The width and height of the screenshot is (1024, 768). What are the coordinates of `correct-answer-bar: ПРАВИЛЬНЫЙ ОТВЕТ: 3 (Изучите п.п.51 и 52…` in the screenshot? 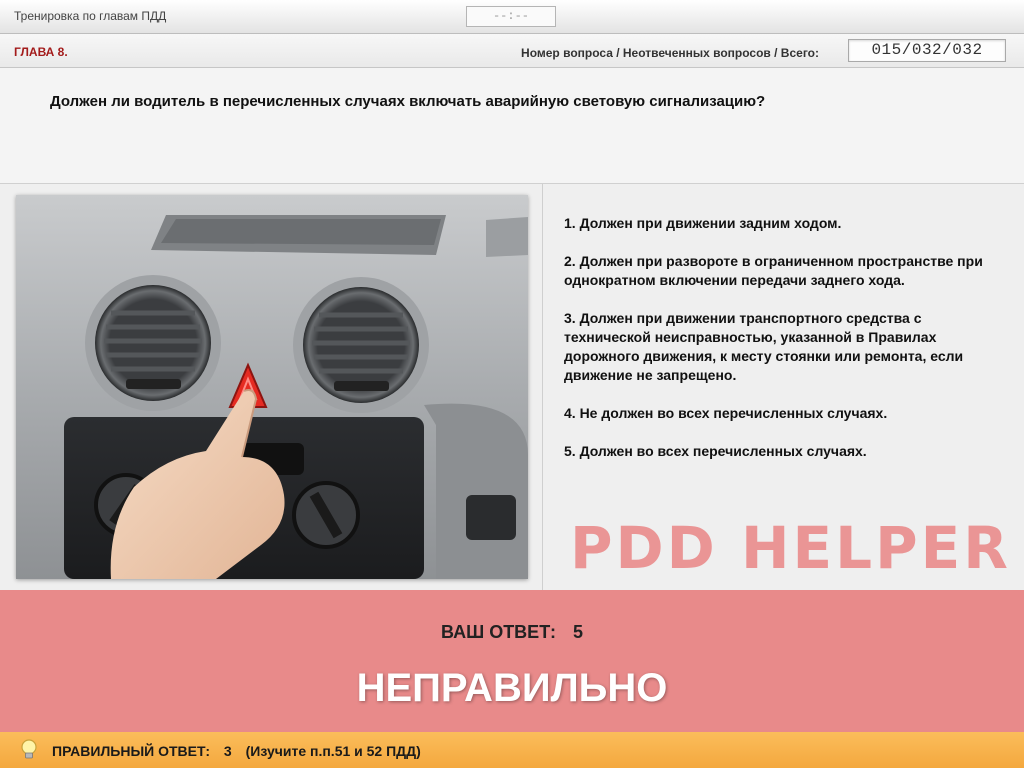 It's located at (512, 750).